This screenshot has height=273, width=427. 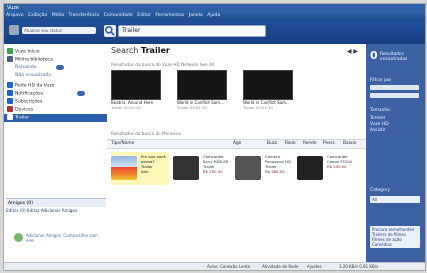 I want to click on result-count-label: Resultados encontrados, so click(x=394, y=57).